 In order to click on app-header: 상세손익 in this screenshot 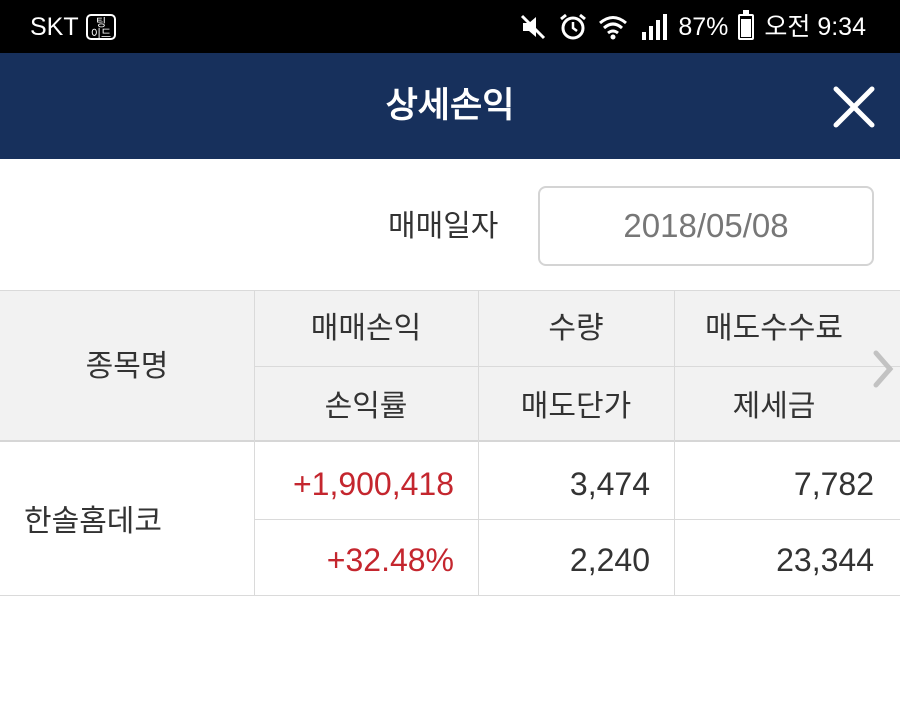, I will do `click(450, 106)`.